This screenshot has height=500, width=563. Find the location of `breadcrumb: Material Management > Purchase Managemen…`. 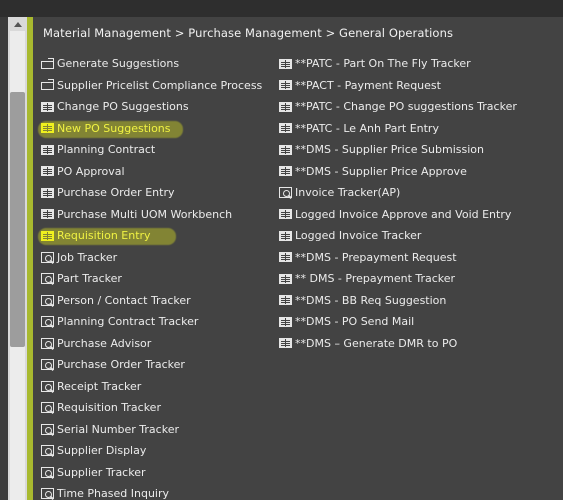

breadcrumb: Material Management > Purchase Managemen… is located at coordinates (248, 33).